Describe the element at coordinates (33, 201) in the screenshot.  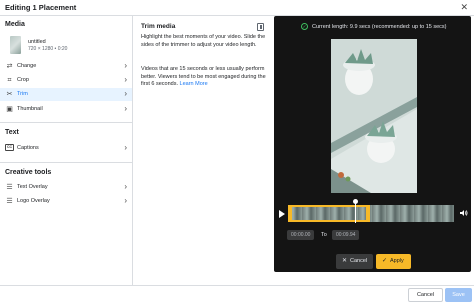
I see `creative-tool-label: Logo Overlay` at that location.